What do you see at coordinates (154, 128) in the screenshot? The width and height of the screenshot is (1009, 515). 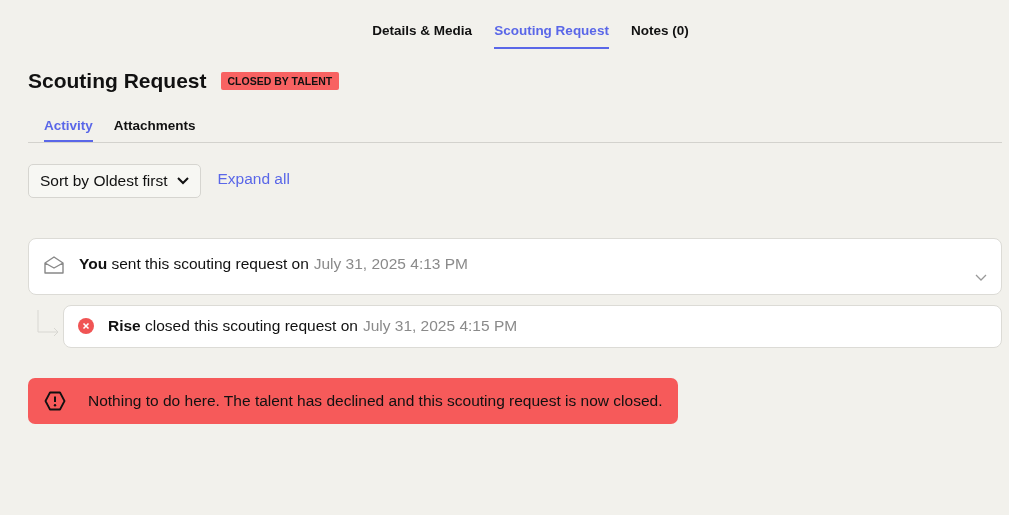 I see `section-tab: Attachments` at bounding box center [154, 128].